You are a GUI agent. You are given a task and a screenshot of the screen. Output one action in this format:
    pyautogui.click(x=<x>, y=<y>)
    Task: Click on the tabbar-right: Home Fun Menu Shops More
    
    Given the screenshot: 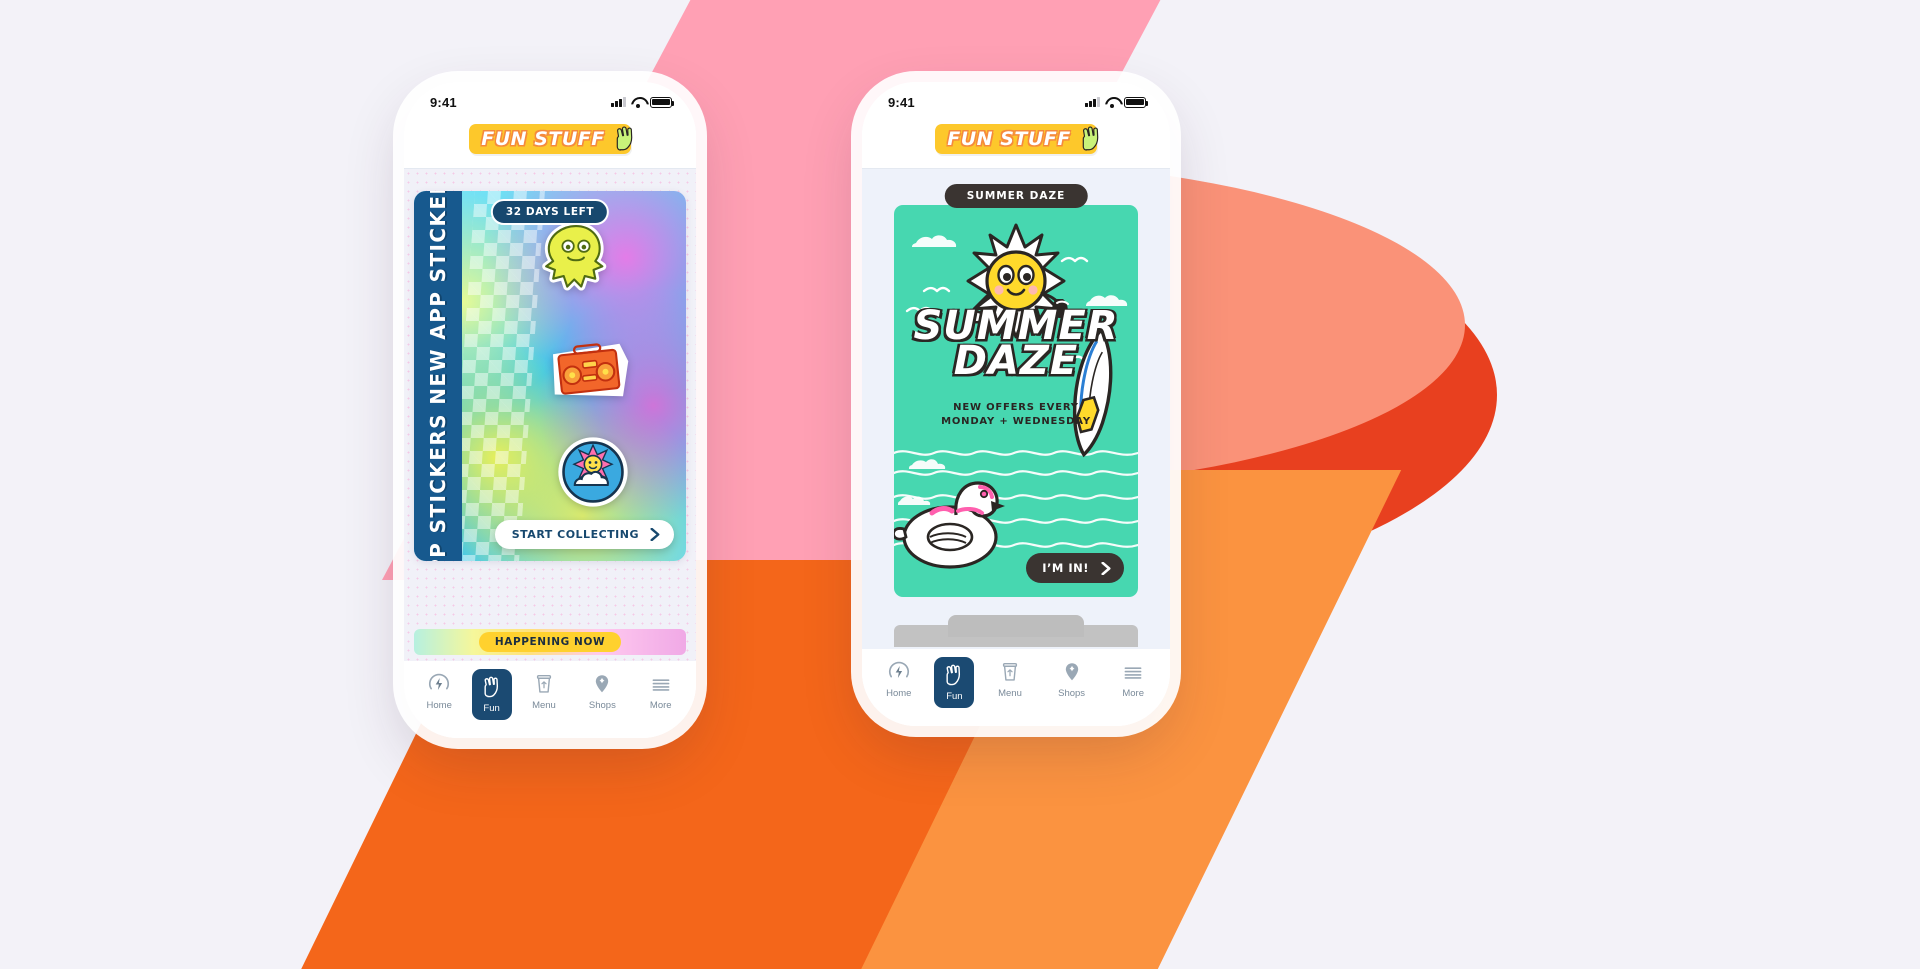 What is the action you would take?
    pyautogui.click(x=1016, y=678)
    